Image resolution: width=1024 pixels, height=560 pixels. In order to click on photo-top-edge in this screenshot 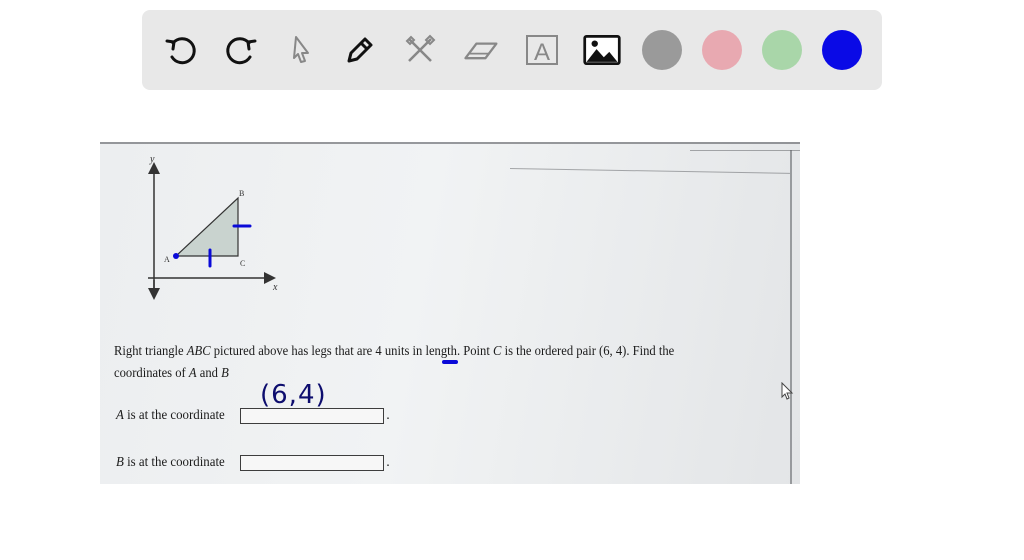, I will do `click(450, 143)`.